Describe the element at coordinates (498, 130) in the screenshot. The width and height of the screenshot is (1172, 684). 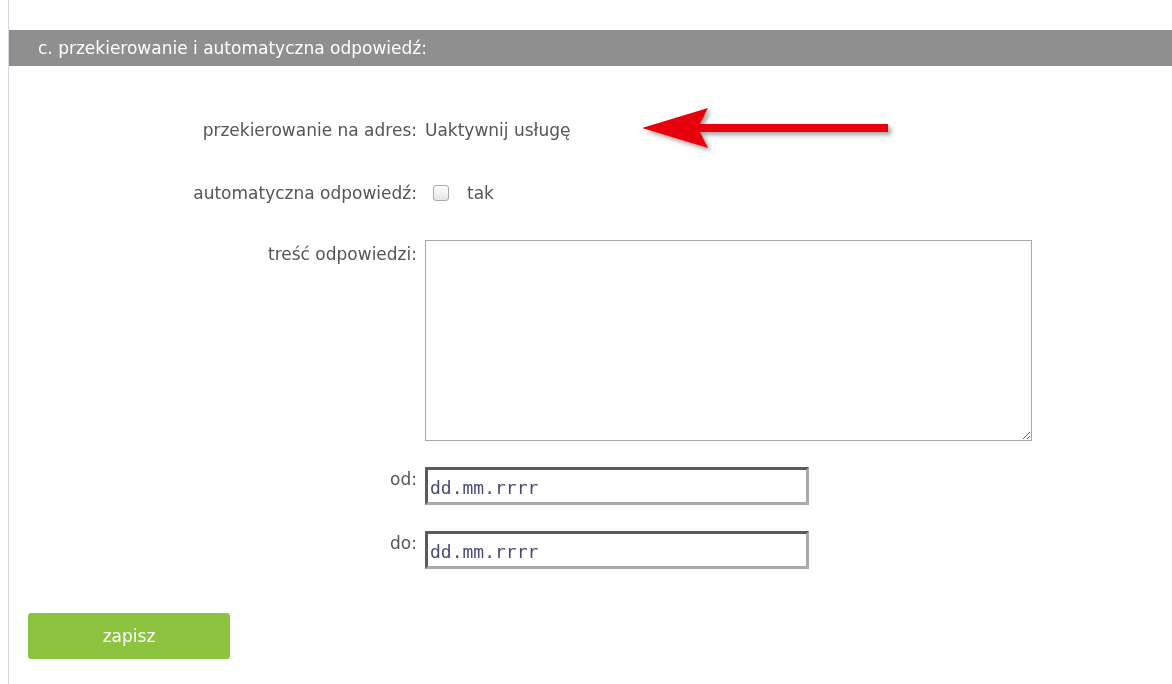
I see `field-value: Uaktywnij usługę` at that location.